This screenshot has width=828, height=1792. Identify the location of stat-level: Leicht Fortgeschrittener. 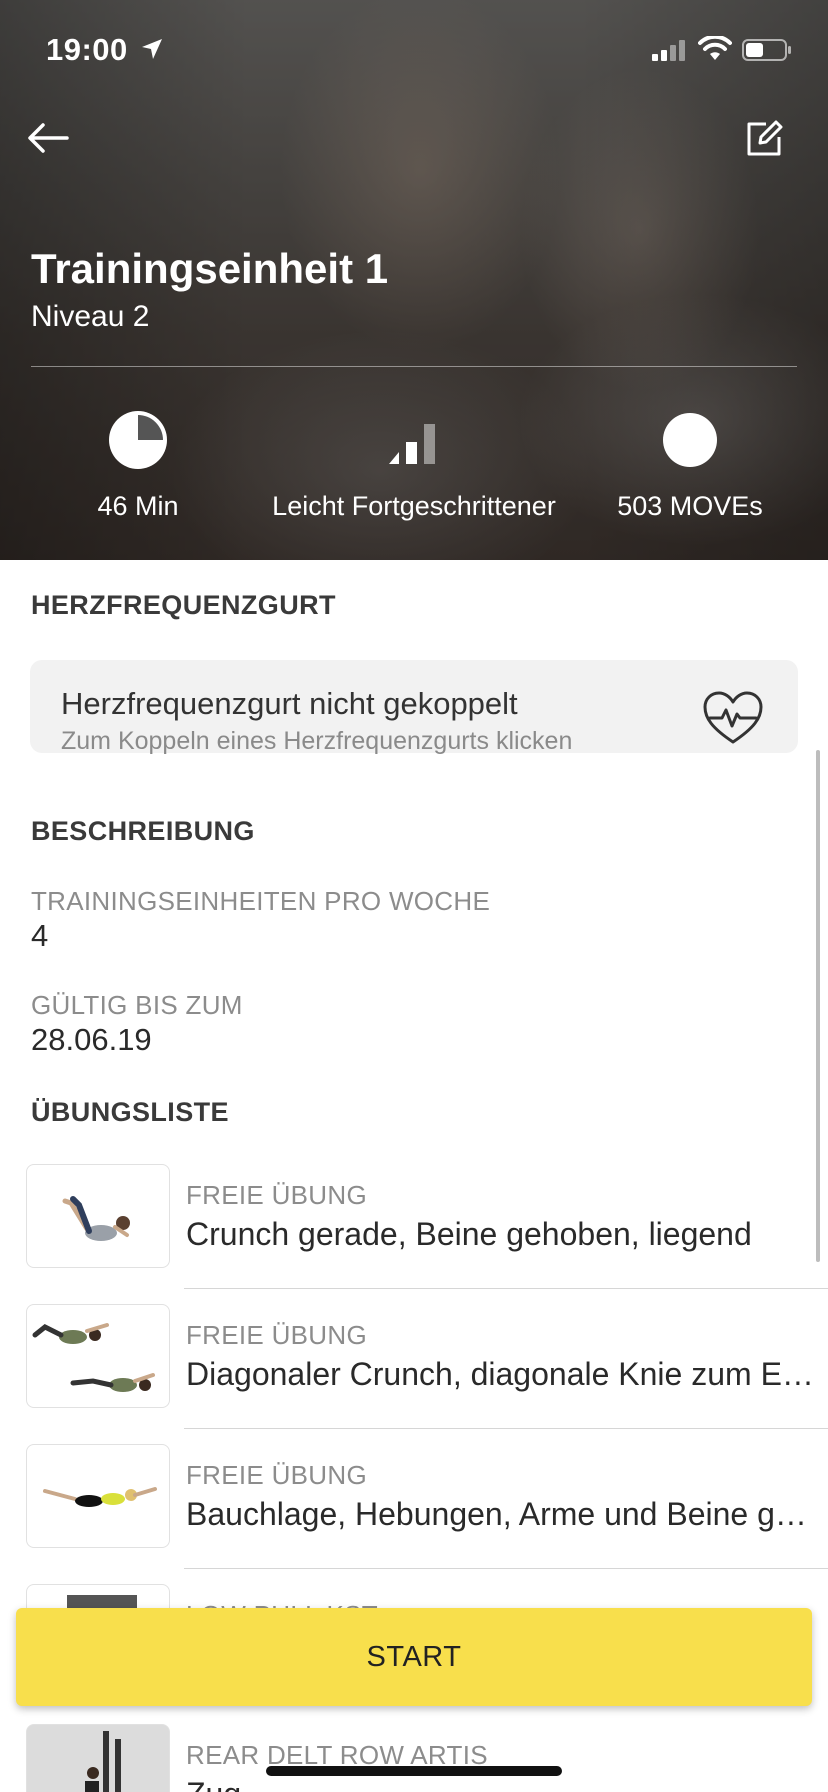
(414, 463).